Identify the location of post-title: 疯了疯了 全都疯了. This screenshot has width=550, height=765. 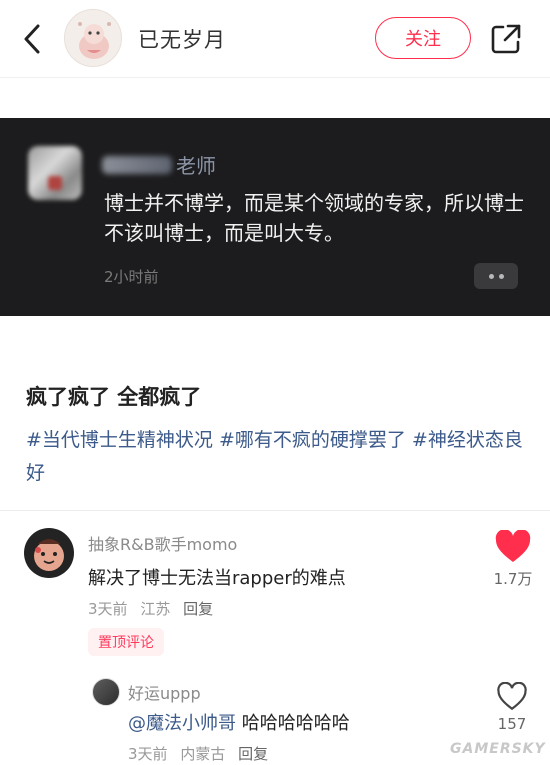
(114, 397).